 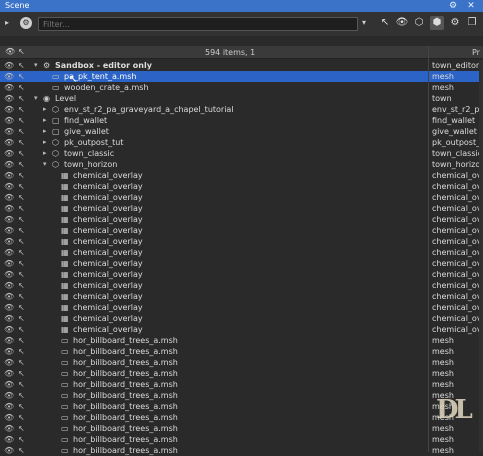 What do you see at coordinates (428, 249) in the screenshot?
I see `column-divider` at bounding box center [428, 249].